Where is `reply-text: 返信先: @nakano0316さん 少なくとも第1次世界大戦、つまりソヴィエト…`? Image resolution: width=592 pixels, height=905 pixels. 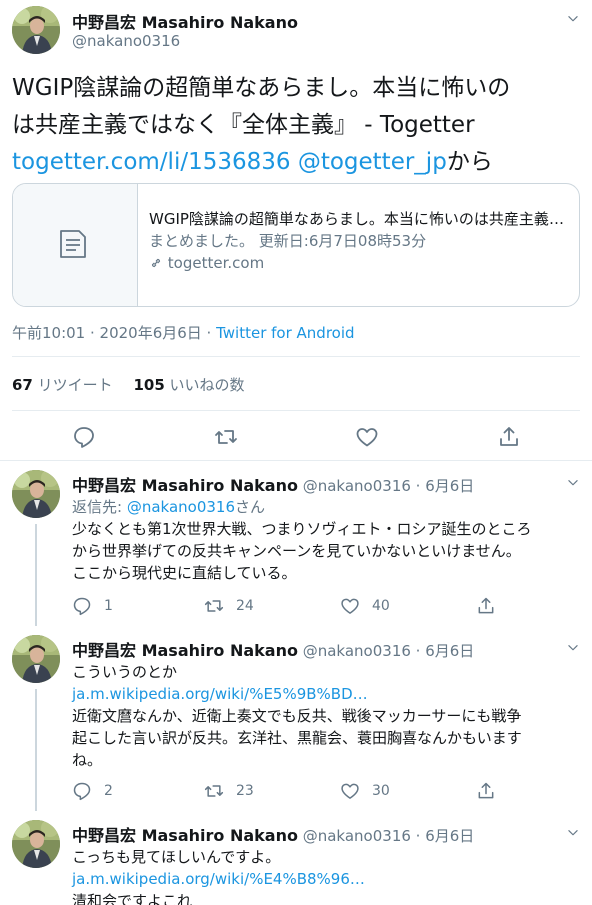
reply-text: 返信先: @nakano0316さん 少なくとも第1次世界大戦、つまりソヴィエト… is located at coordinates (322, 540).